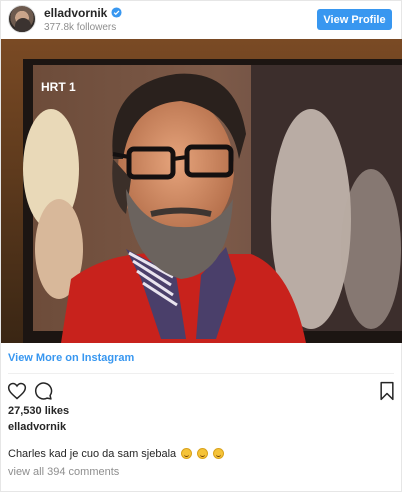 The width and height of the screenshot is (402, 492). I want to click on avatar, so click(22, 19).